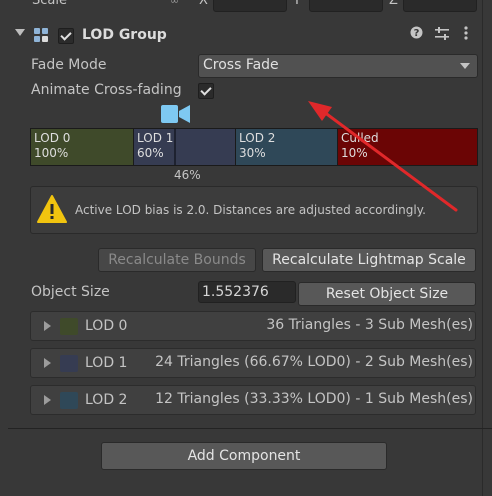  What do you see at coordinates (387, 294) in the screenshot?
I see `reset-object-size-button: Reset Object Size` at bounding box center [387, 294].